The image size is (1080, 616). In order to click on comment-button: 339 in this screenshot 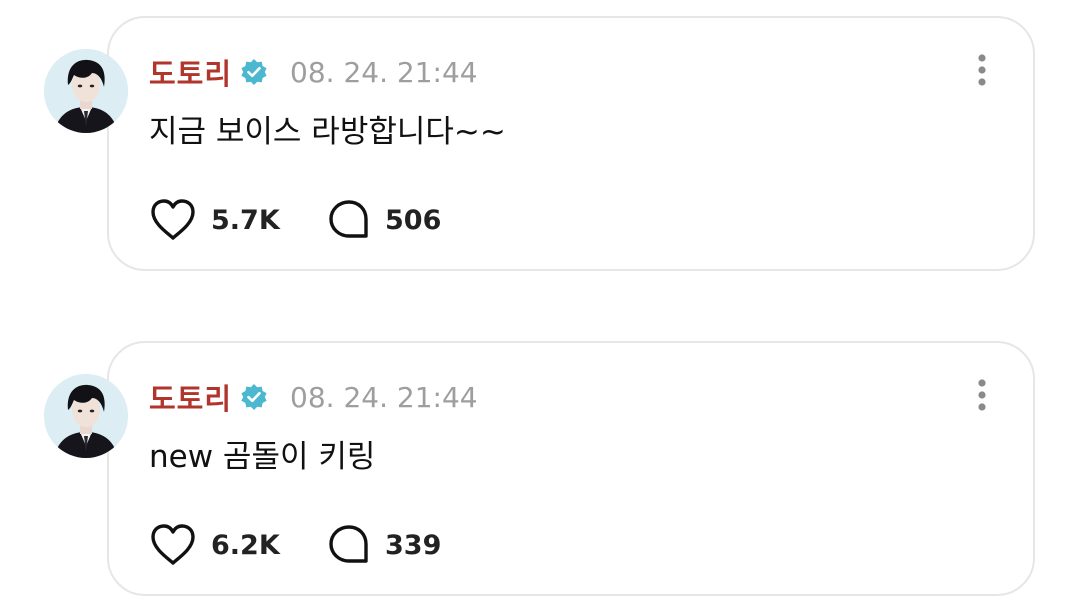, I will do `click(384, 545)`.